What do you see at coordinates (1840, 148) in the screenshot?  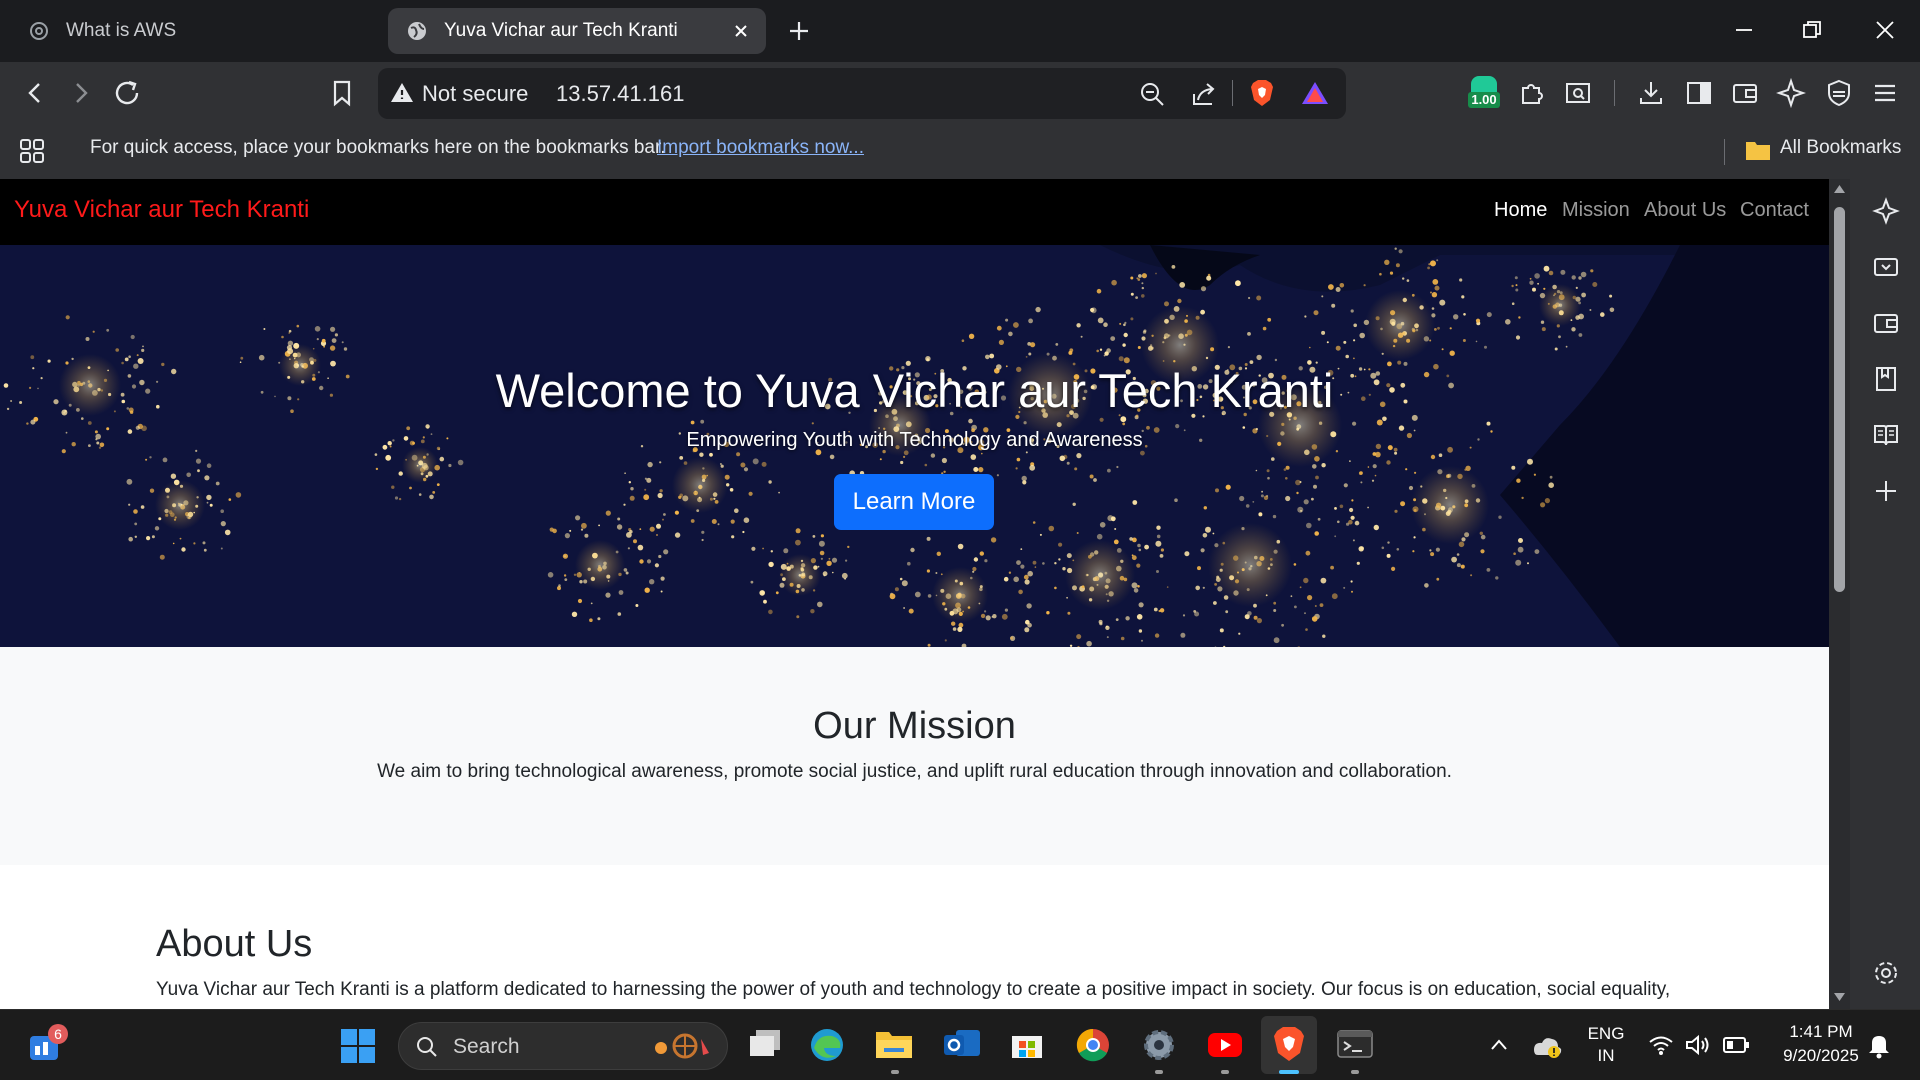 I see `all-bookmarks-button: All Bookmarks` at bounding box center [1840, 148].